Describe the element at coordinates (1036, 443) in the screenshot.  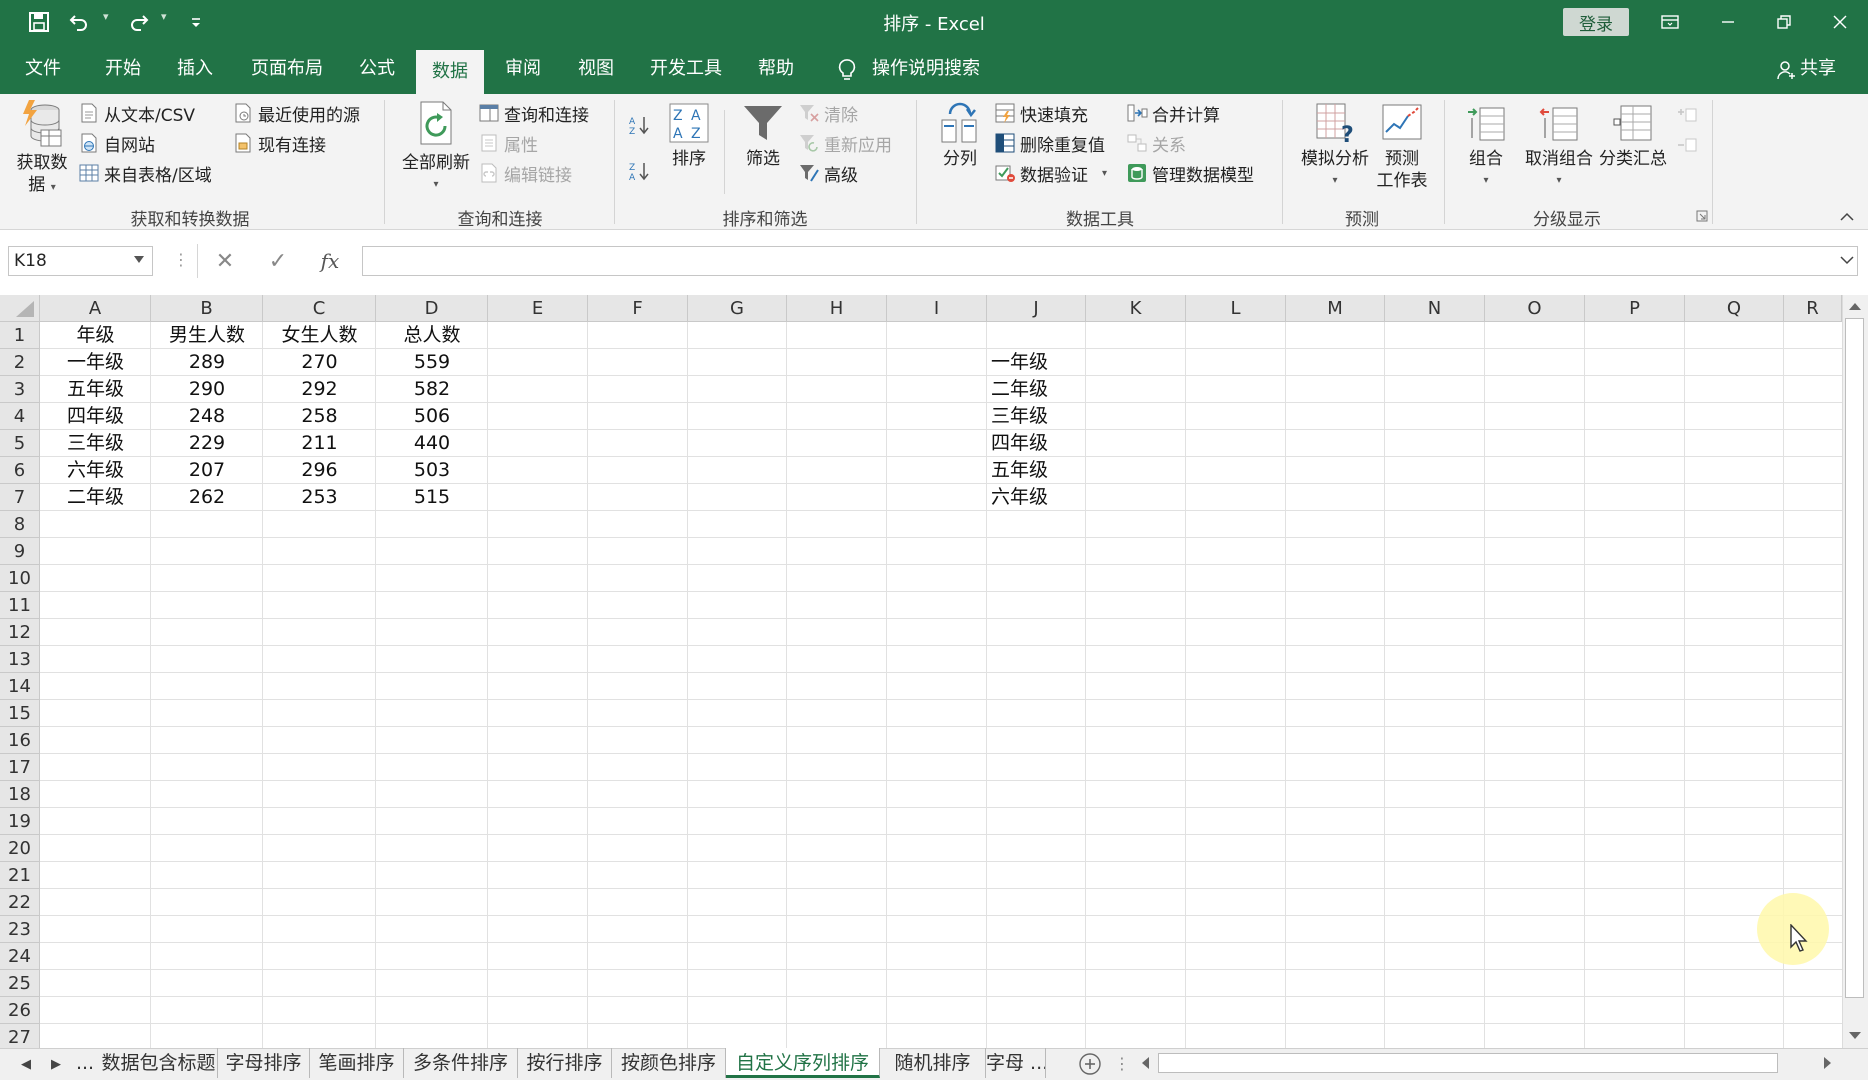
I see `custom-list-cell: 四年级` at that location.